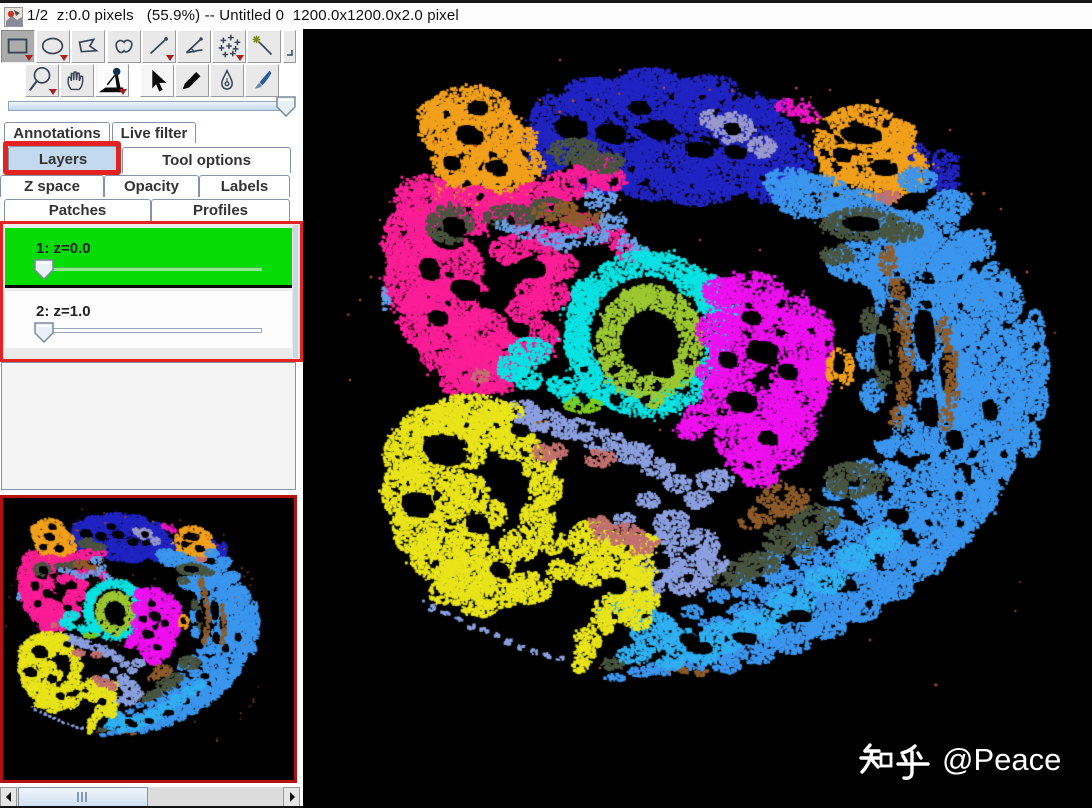 The height and width of the screenshot is (811, 1092). What do you see at coordinates (1001, 759) in the screenshot?
I see `svg-text: @Peace` at bounding box center [1001, 759].